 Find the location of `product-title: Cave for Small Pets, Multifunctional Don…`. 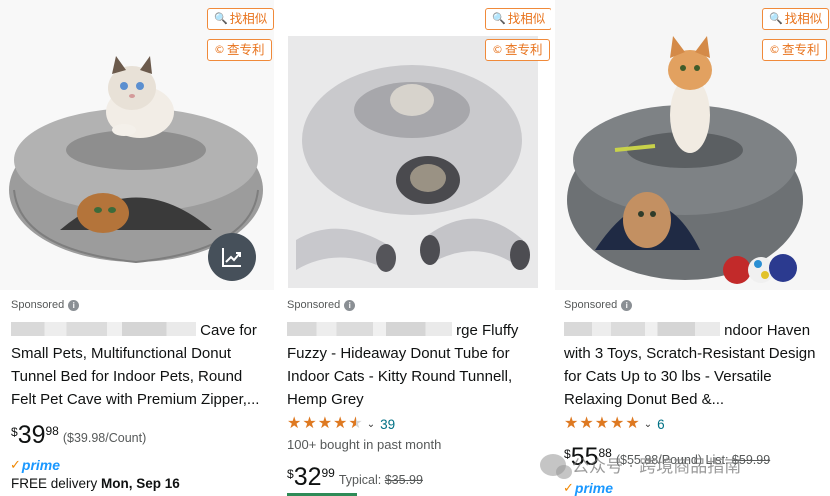

product-title: Cave for Small Pets, Multifunctional Don… is located at coordinates (141, 365).